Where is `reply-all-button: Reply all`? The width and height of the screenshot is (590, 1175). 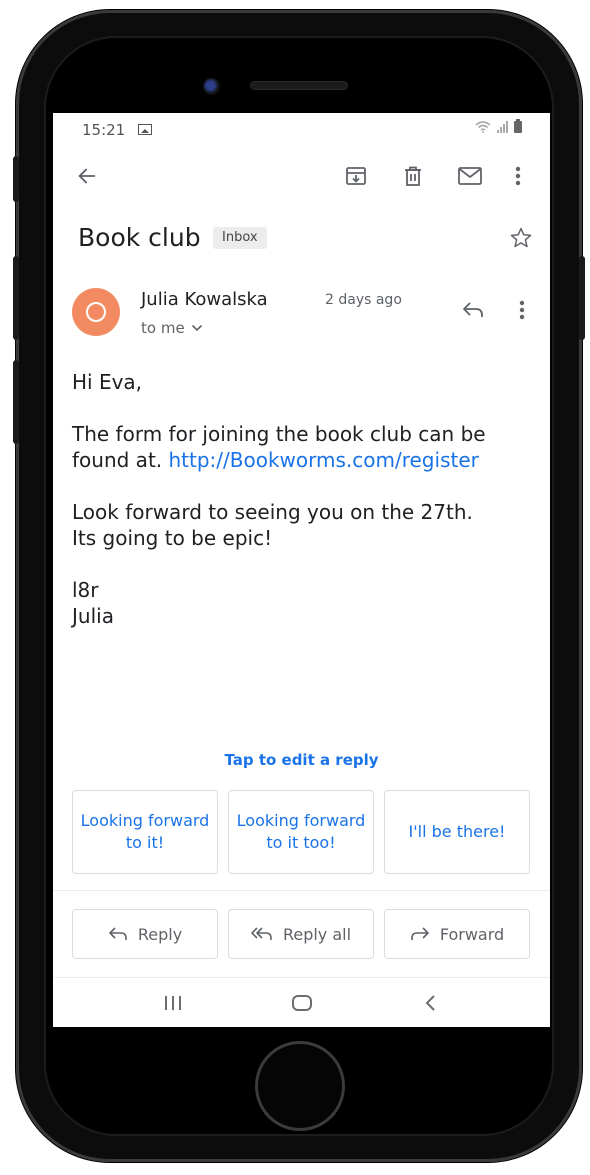
reply-all-button: Reply all is located at coordinates (301, 934).